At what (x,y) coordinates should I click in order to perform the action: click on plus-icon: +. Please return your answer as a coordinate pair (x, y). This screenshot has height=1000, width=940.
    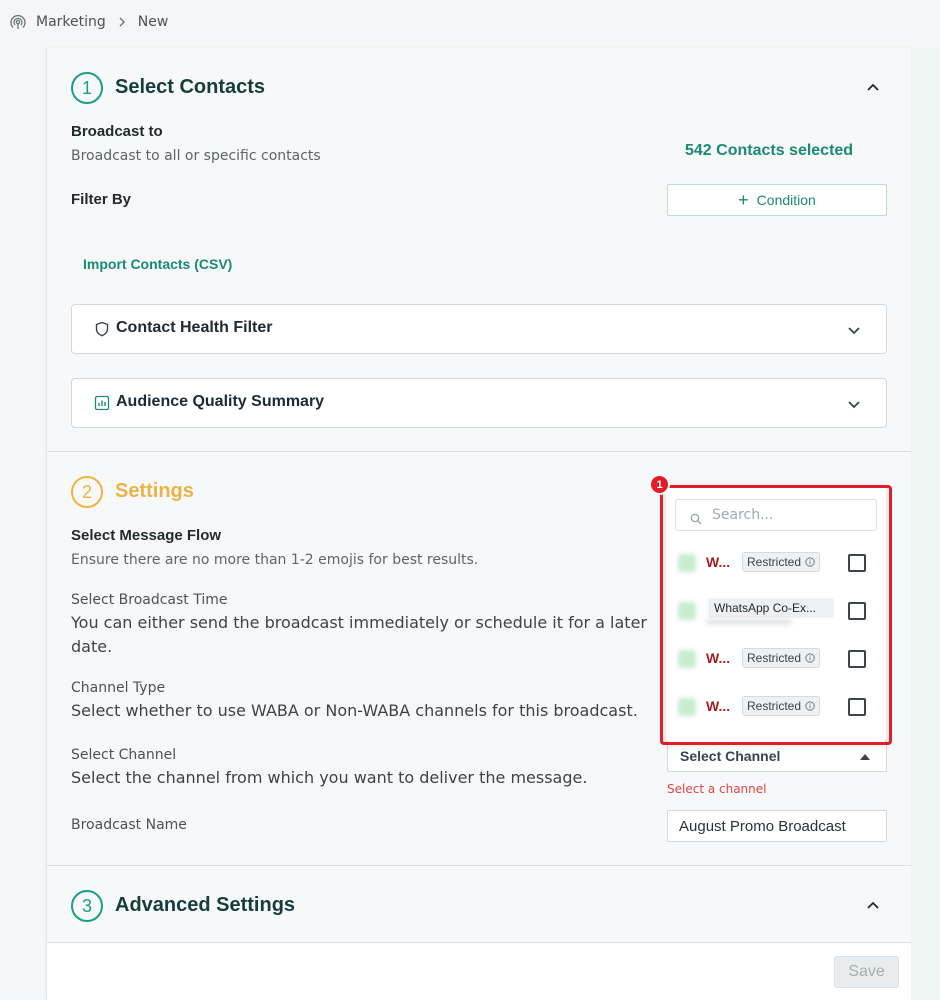
    Looking at the image, I should click on (743, 200).